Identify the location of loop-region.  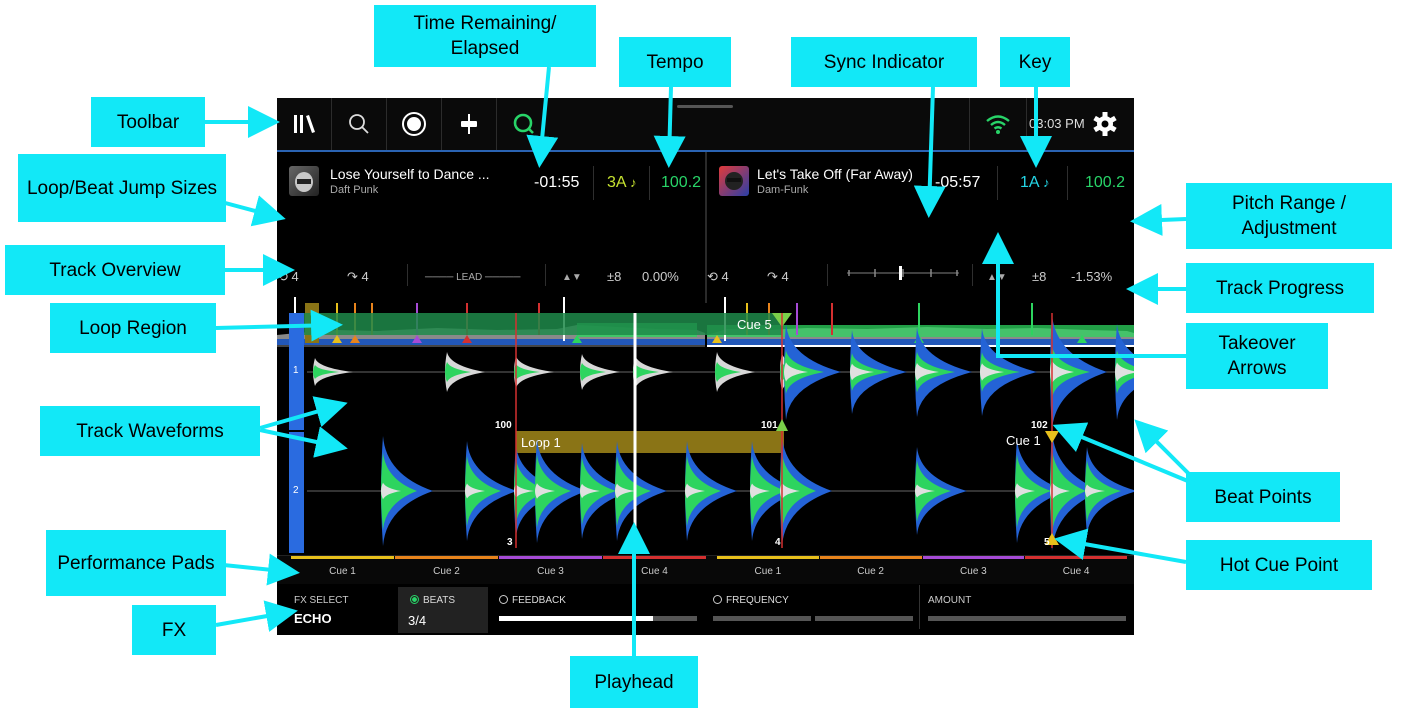
(543, 324).